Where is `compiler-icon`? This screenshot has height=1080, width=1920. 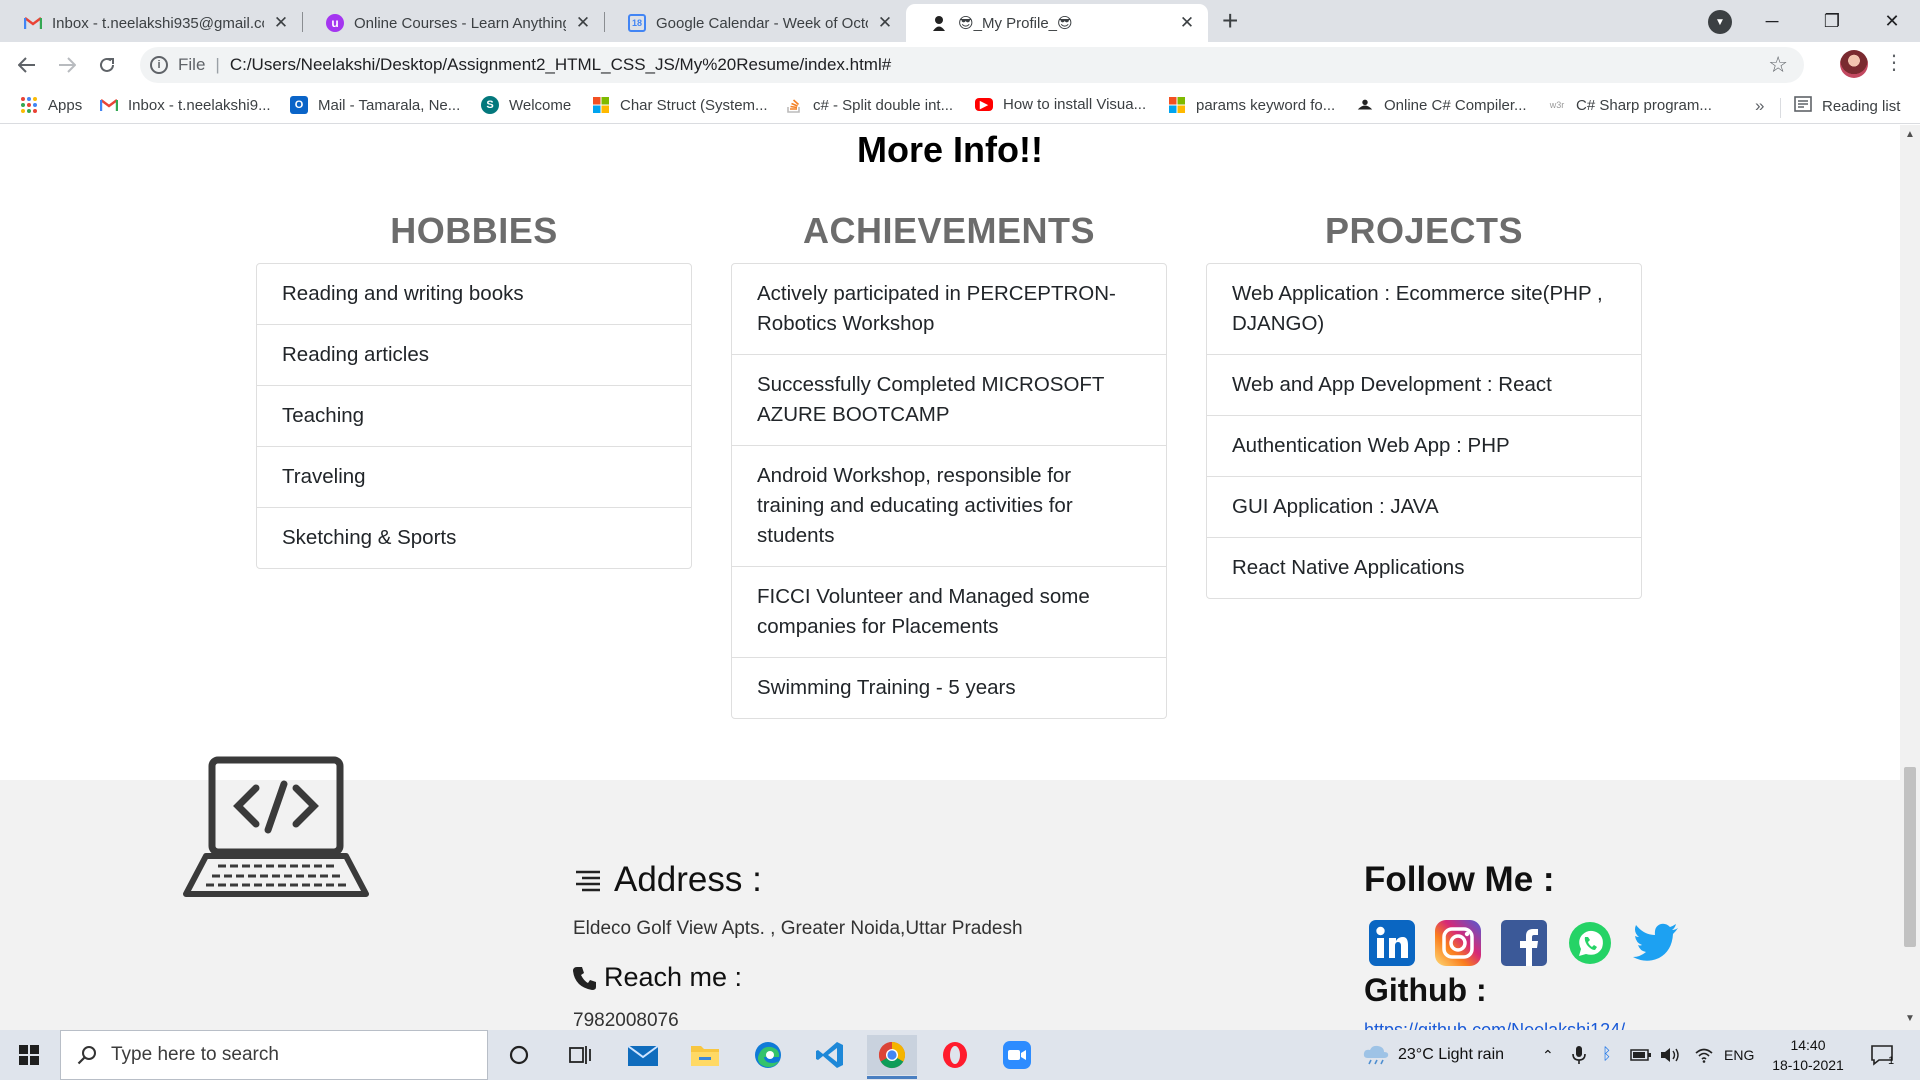
compiler-icon is located at coordinates (1365, 105).